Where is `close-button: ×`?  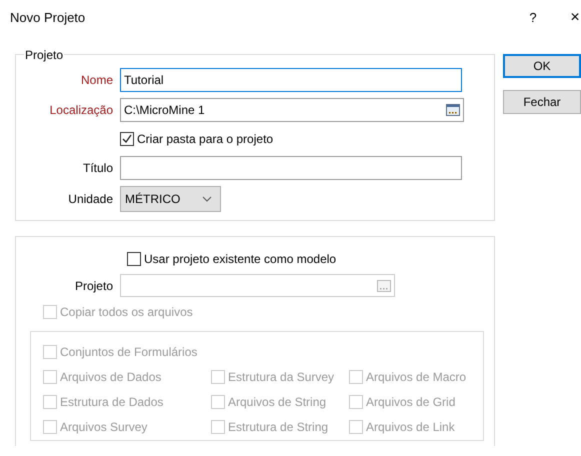
close-button: × is located at coordinates (575, 18).